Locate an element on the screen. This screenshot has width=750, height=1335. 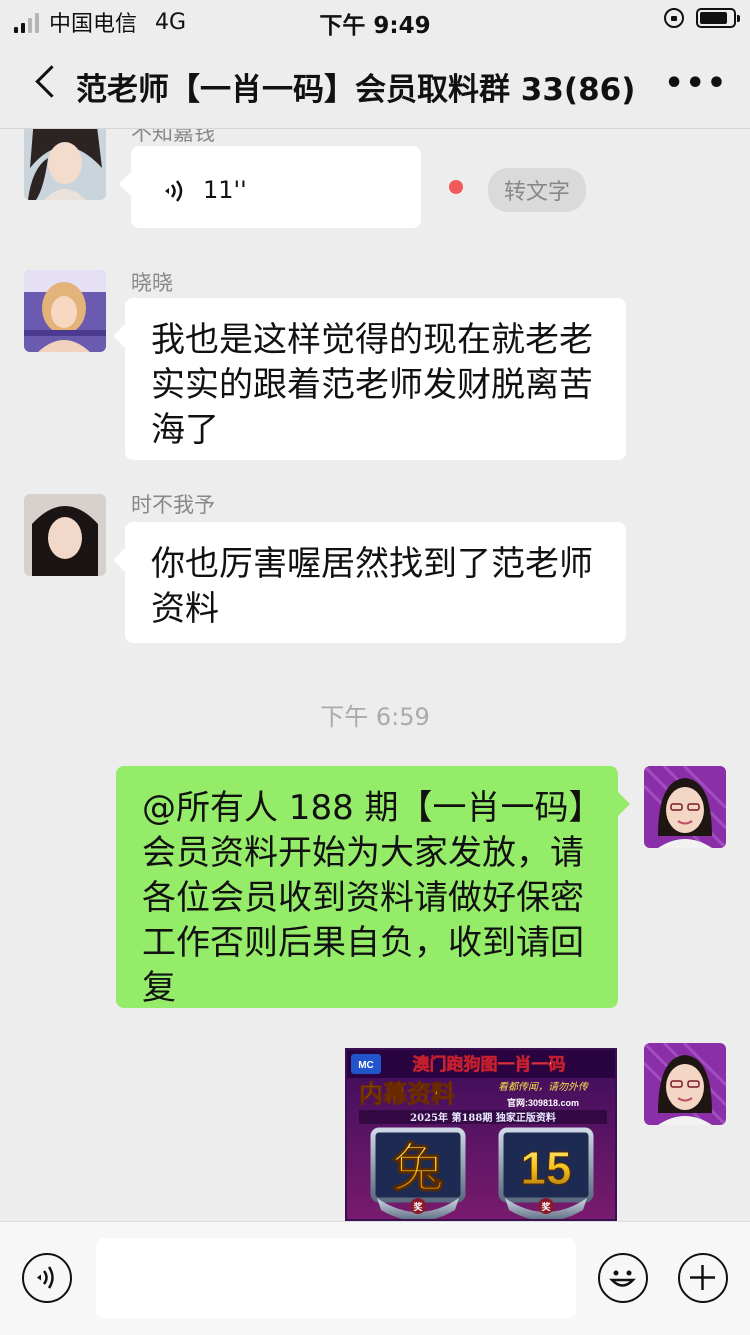
message-timestamp: 下午 6:59 is located at coordinates (375, 717).